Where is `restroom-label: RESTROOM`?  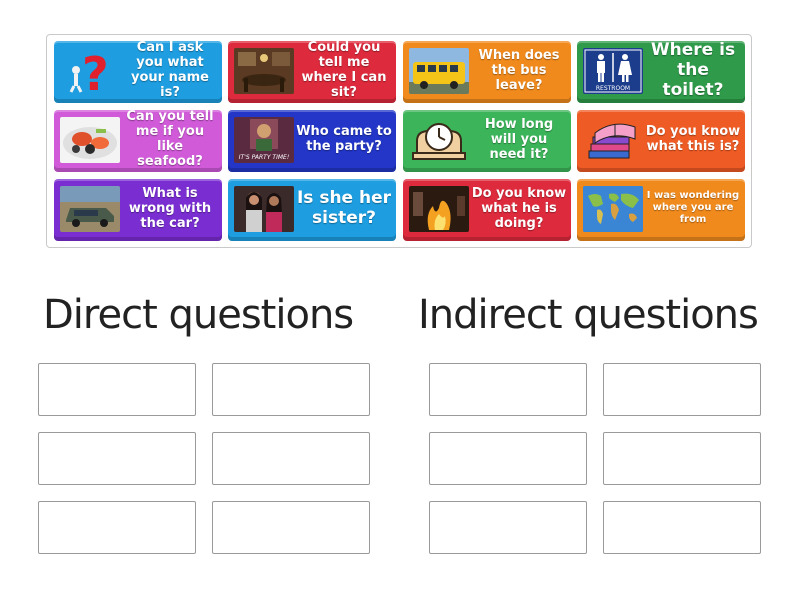
restroom-label: RESTROOM is located at coordinates (613, 88).